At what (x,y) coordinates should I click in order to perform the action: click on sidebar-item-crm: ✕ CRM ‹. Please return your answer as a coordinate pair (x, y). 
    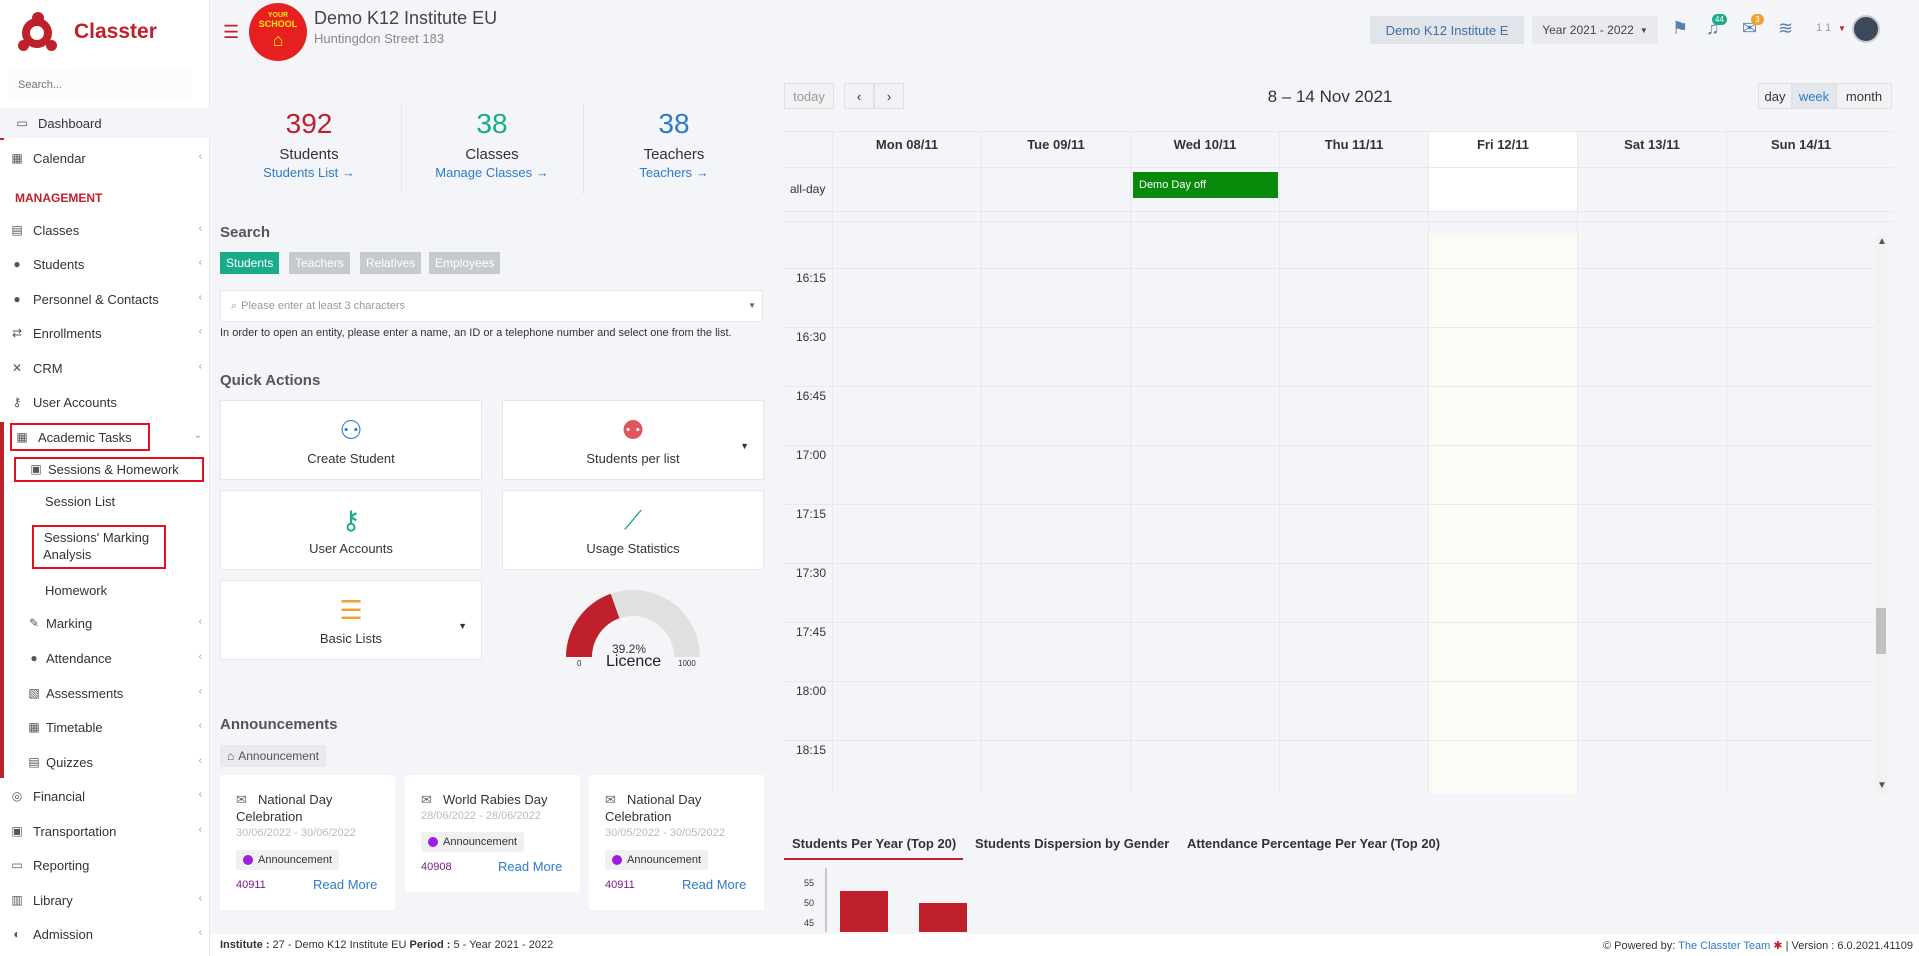
    Looking at the image, I should click on (105, 368).